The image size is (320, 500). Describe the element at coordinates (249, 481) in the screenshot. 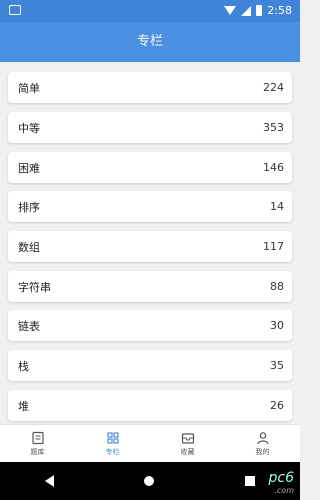

I see `recent-apps-icon` at that location.